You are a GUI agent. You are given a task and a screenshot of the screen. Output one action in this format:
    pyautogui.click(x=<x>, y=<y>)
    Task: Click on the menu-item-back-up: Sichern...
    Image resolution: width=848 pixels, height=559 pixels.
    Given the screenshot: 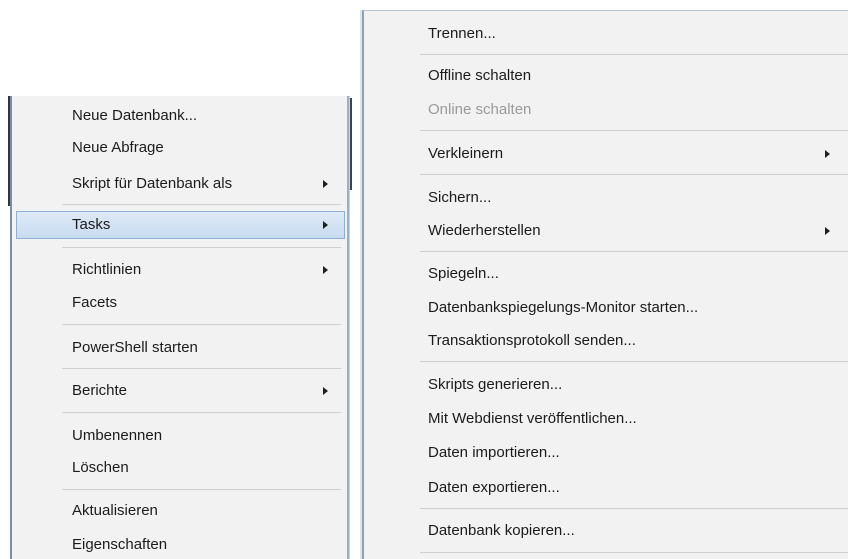 What is the action you would take?
    pyautogui.click(x=606, y=198)
    